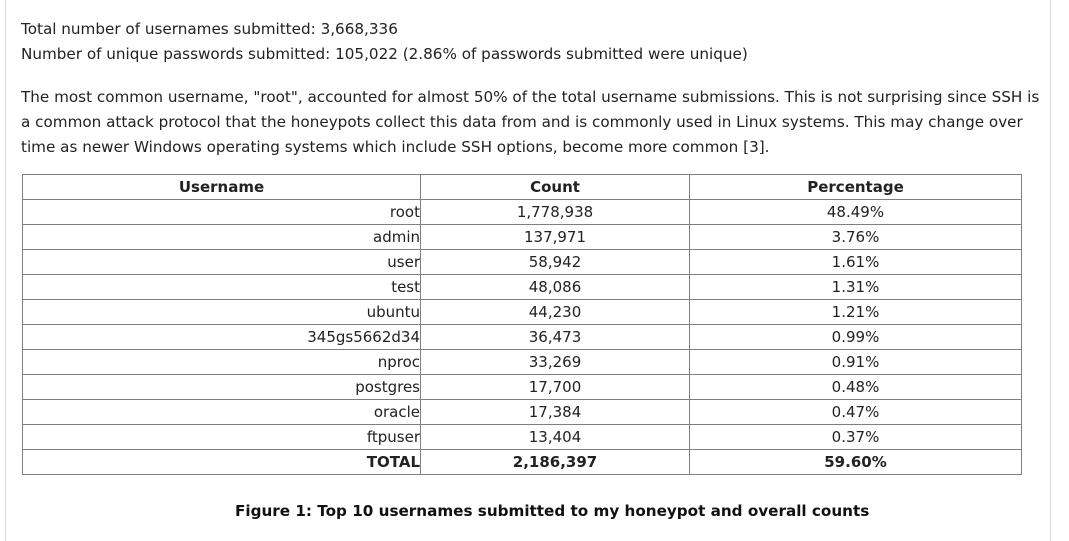 The height and width of the screenshot is (541, 1069). What do you see at coordinates (555, 262) in the screenshot?
I see `count-cell: 58,942` at bounding box center [555, 262].